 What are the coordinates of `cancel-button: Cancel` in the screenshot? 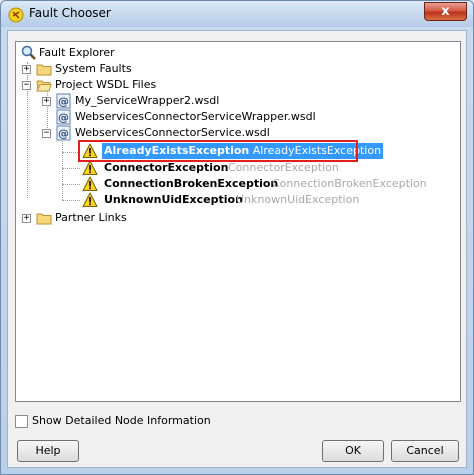 It's located at (425, 451).